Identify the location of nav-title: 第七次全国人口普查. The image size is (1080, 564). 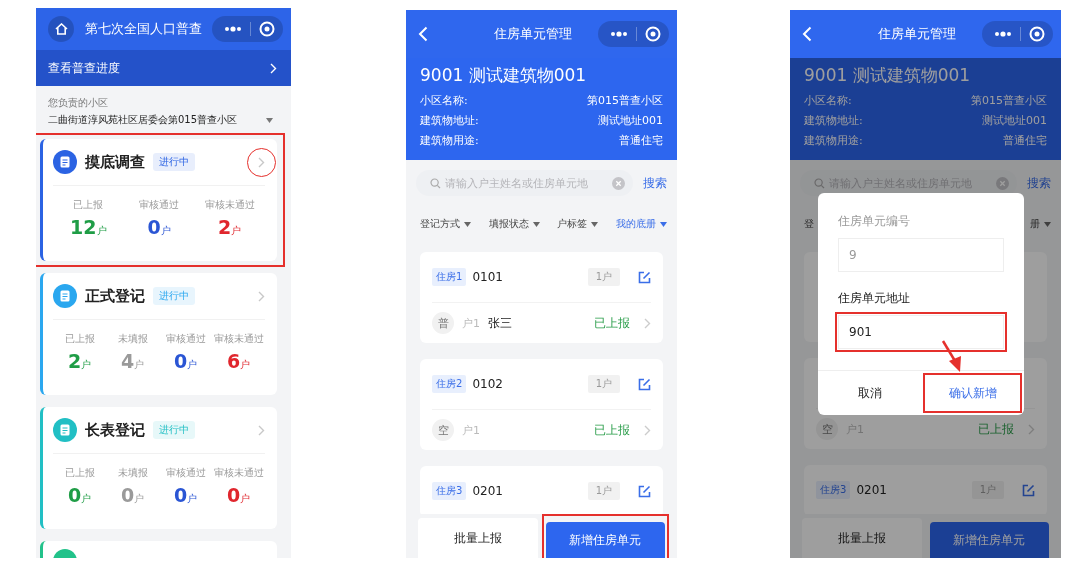
(143, 29).